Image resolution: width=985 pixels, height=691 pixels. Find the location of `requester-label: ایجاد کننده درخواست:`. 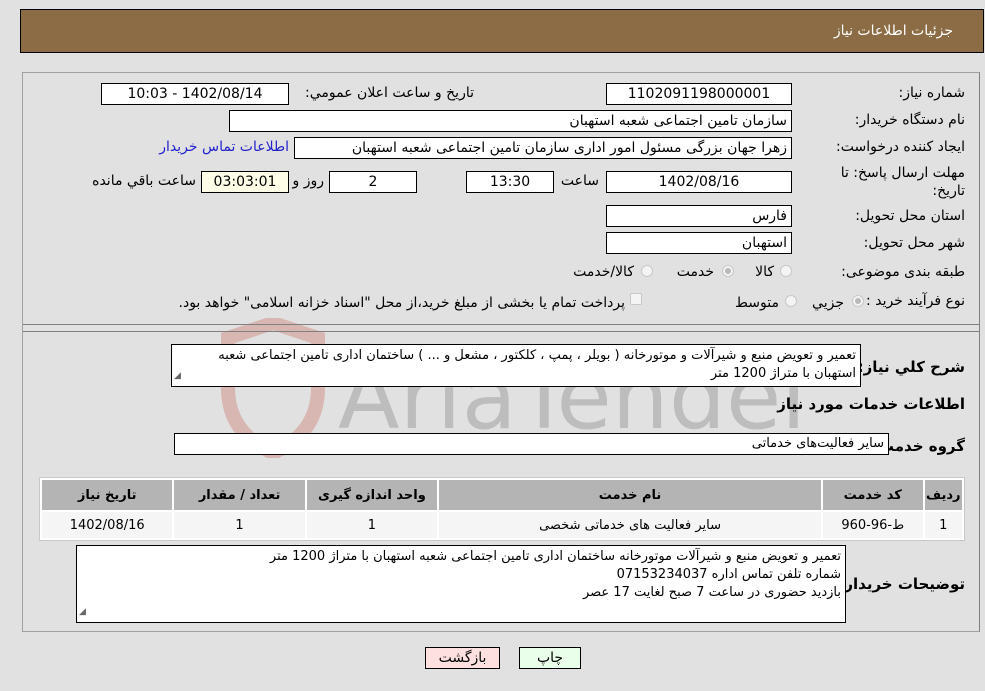

requester-label: ایجاد کننده درخواست: is located at coordinates (900, 147).